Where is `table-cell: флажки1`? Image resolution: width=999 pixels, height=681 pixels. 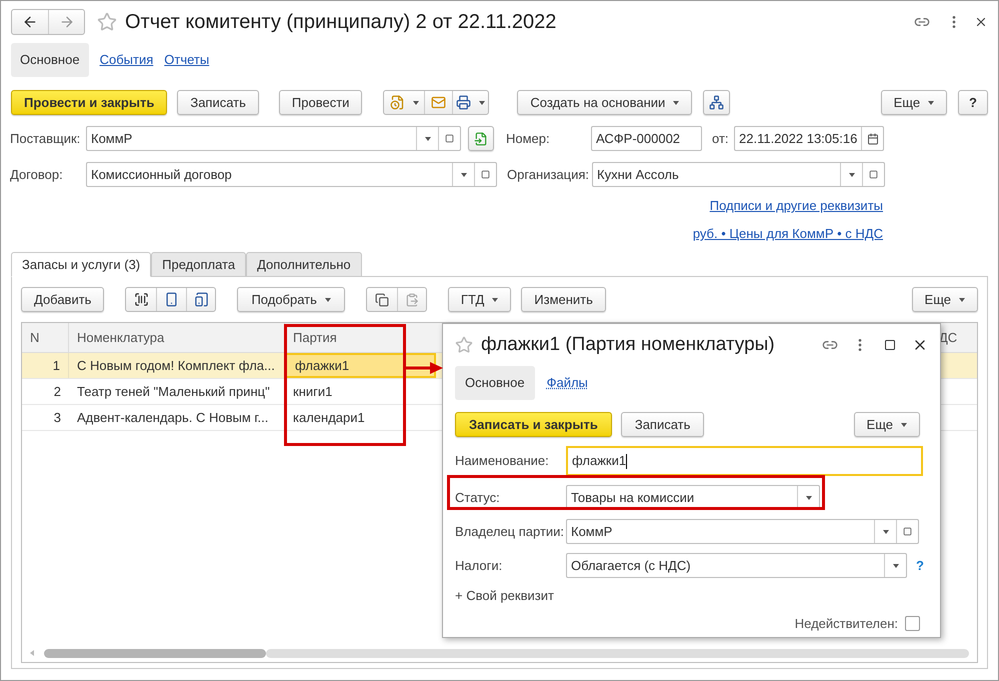
table-cell: флажки1 is located at coordinates (360, 365).